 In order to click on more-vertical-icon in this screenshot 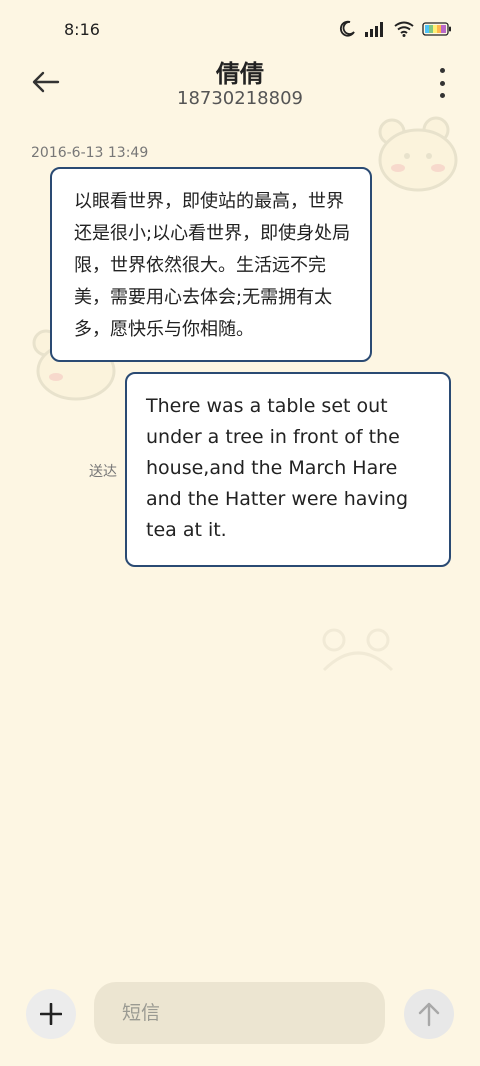, I will do `click(442, 70)`.